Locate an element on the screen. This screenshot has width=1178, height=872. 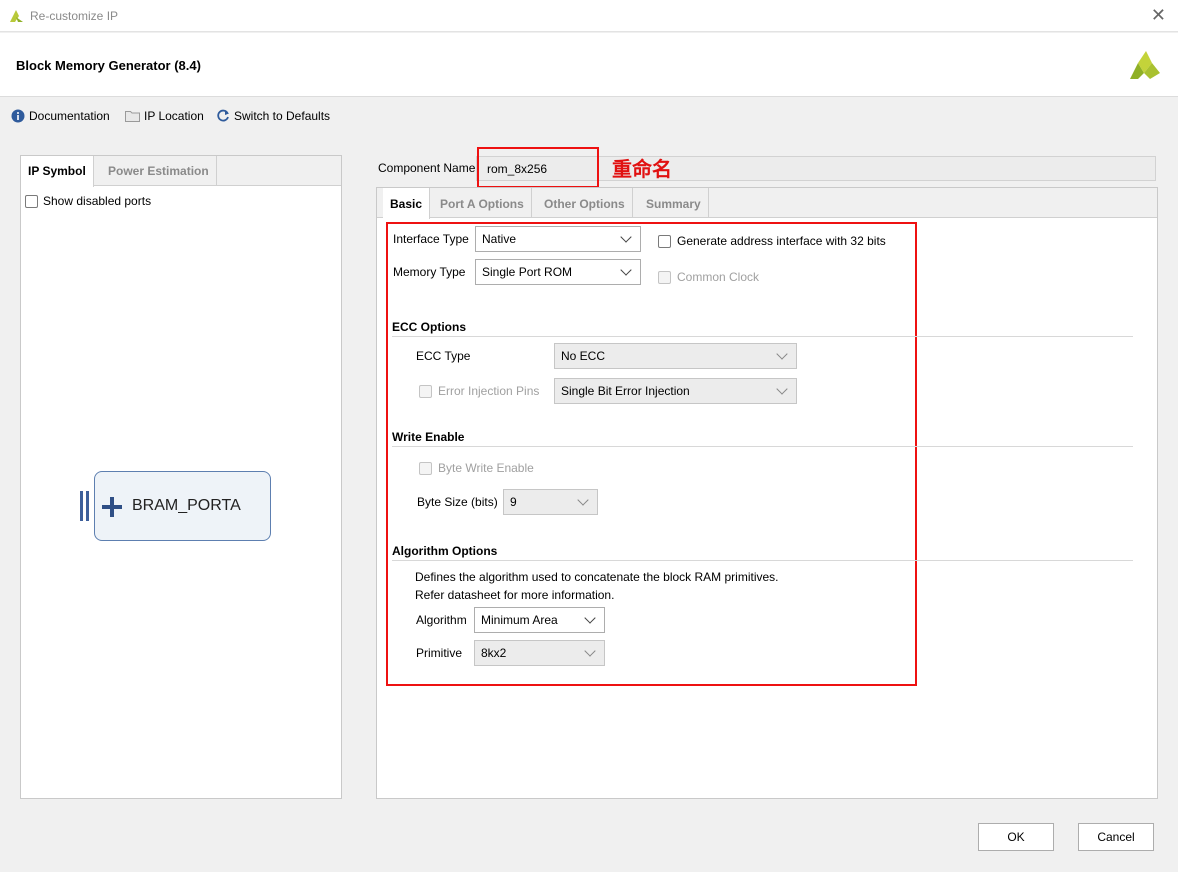
algorithm-description-2: Refer datasheet for more information. is located at coordinates (515, 595).